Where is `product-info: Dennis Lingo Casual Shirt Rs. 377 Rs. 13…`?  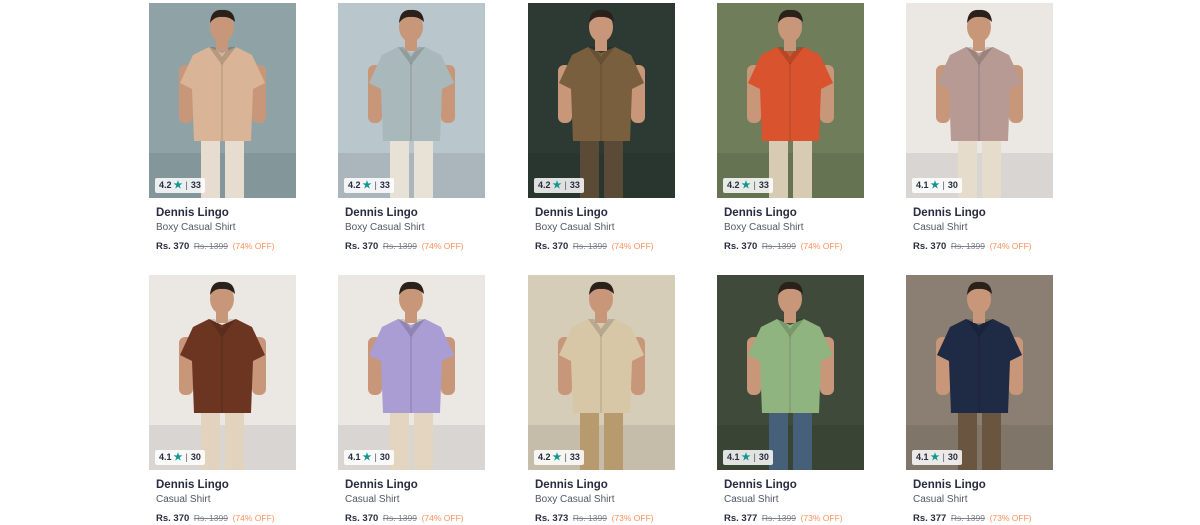
product-info: Dennis Lingo Casual Shirt Rs. 377 Rs. 13… is located at coordinates (791, 501).